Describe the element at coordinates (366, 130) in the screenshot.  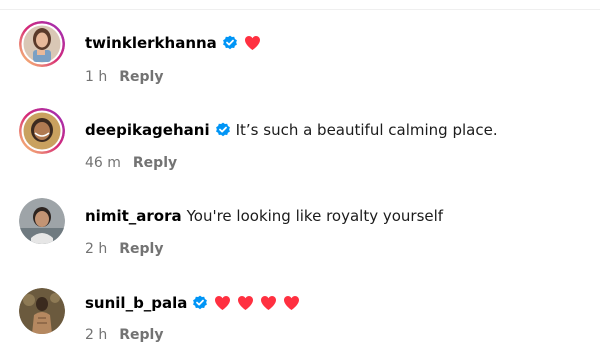
I see `comment-text: It’s such a beautiful calming place.` at that location.